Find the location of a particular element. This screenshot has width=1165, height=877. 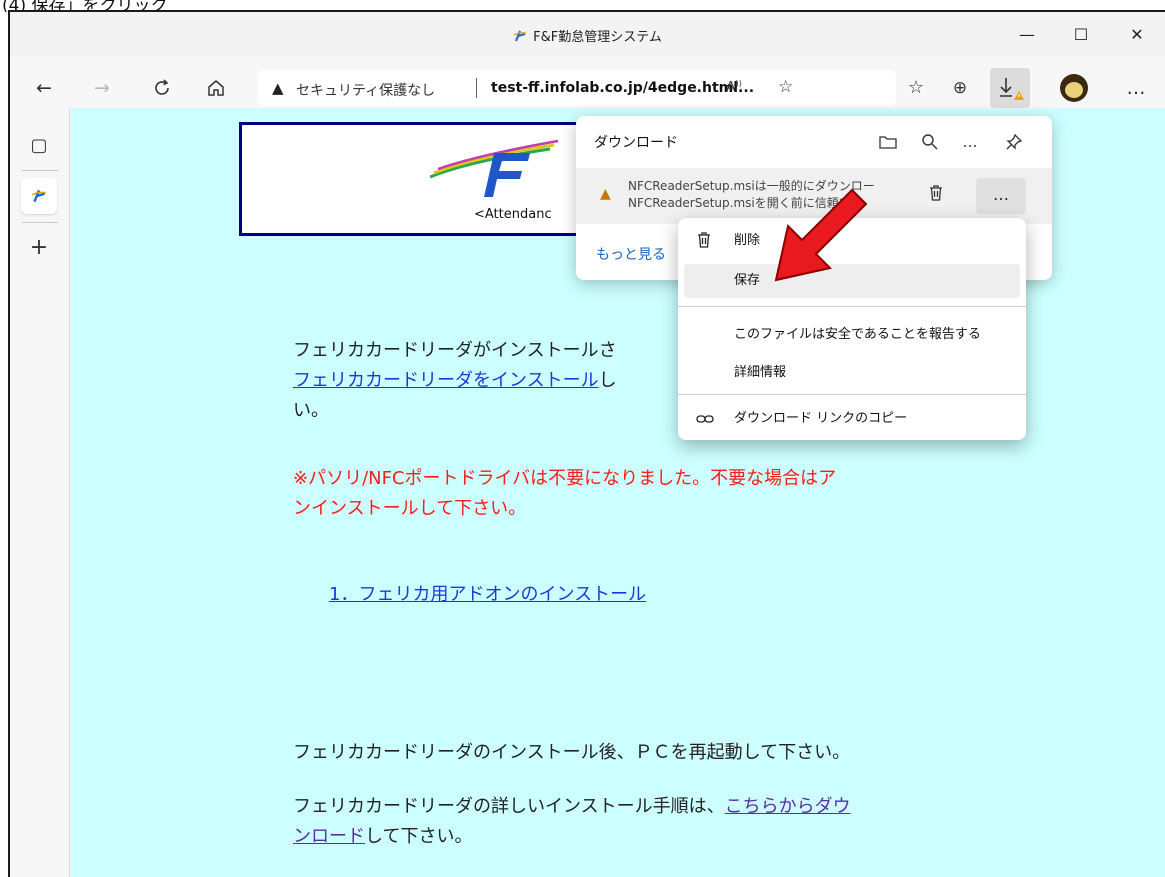

notice-line2: ンインストールして下さい。 is located at coordinates (410, 508).